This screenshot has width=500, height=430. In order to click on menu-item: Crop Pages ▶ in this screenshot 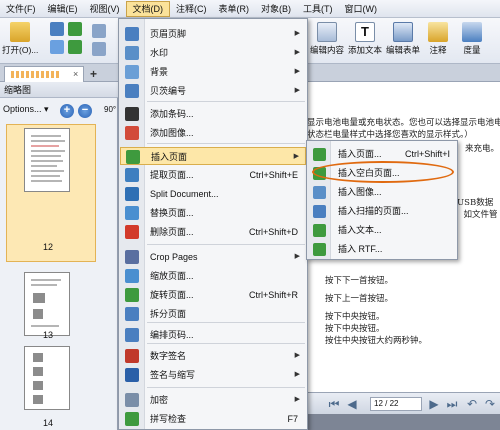, I will do `click(213, 257)`.